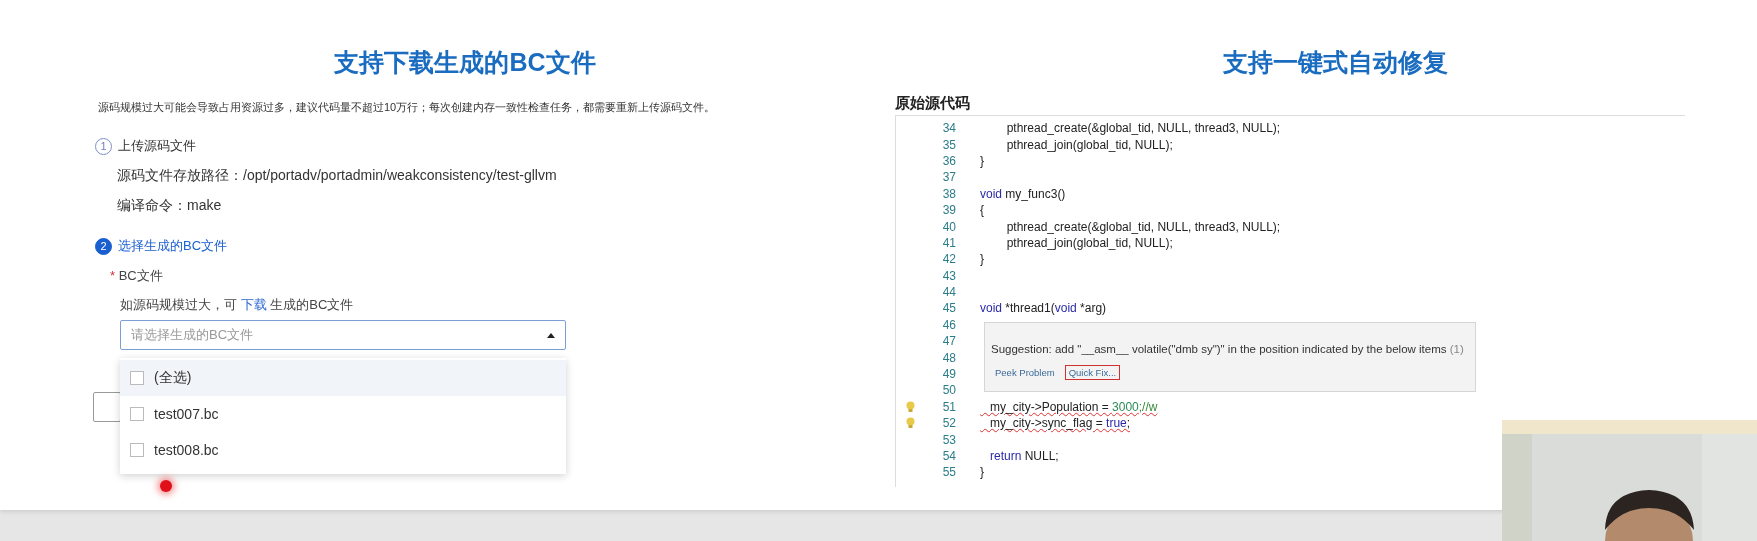 The width and height of the screenshot is (1757, 541). Describe the element at coordinates (253, 304) in the screenshot. I see `download-link: 下载` at that location.